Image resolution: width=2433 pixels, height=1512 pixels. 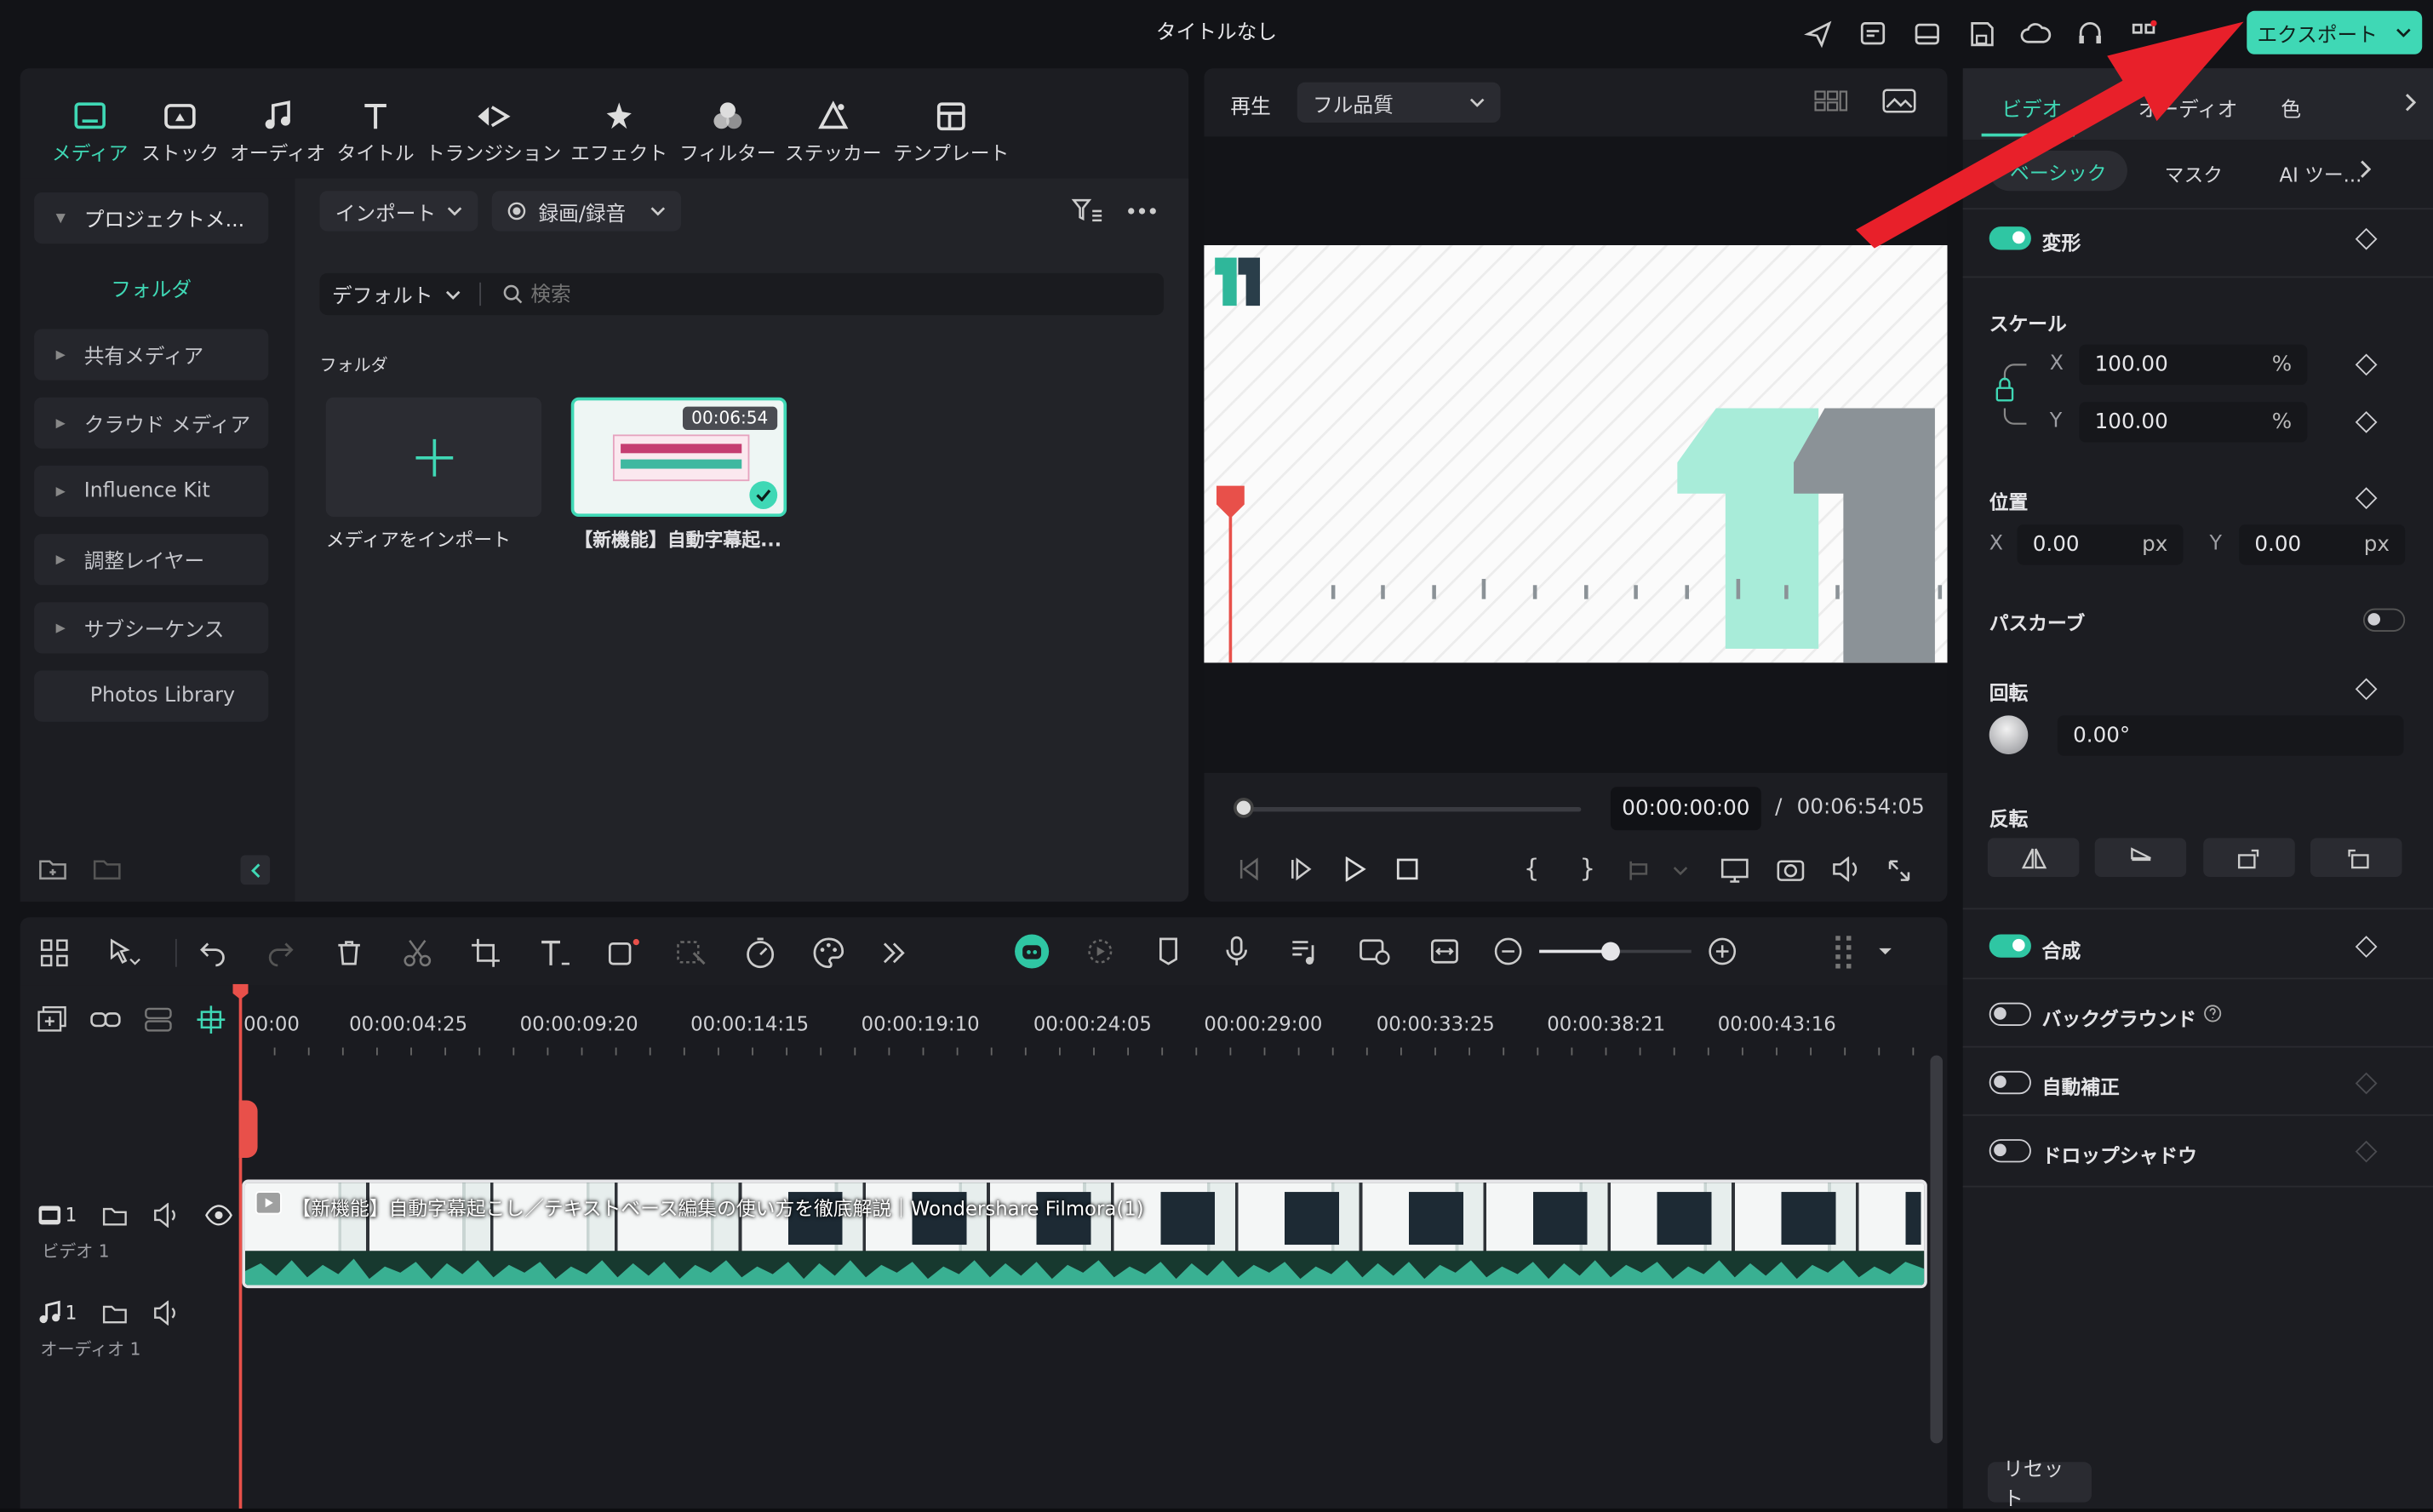 I want to click on sidebar-item-cloud: ▶ クラウド メディア, so click(x=151, y=423).